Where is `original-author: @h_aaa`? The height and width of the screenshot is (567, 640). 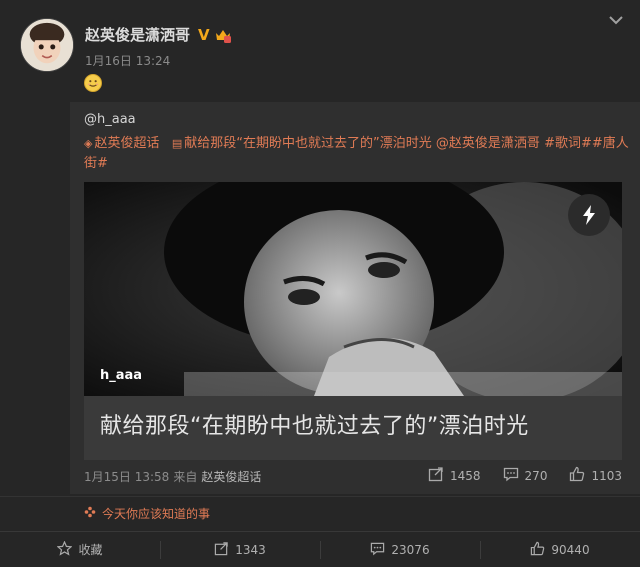
original-author: @h_aaa is located at coordinates (110, 119).